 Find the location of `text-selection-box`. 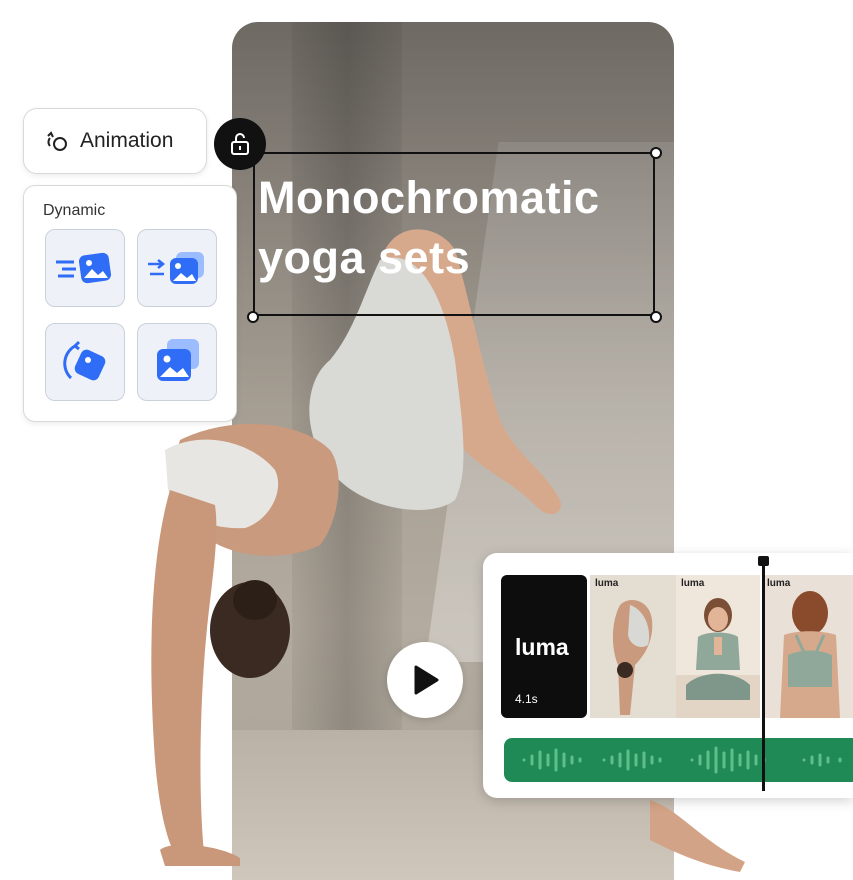

text-selection-box is located at coordinates (454, 234).